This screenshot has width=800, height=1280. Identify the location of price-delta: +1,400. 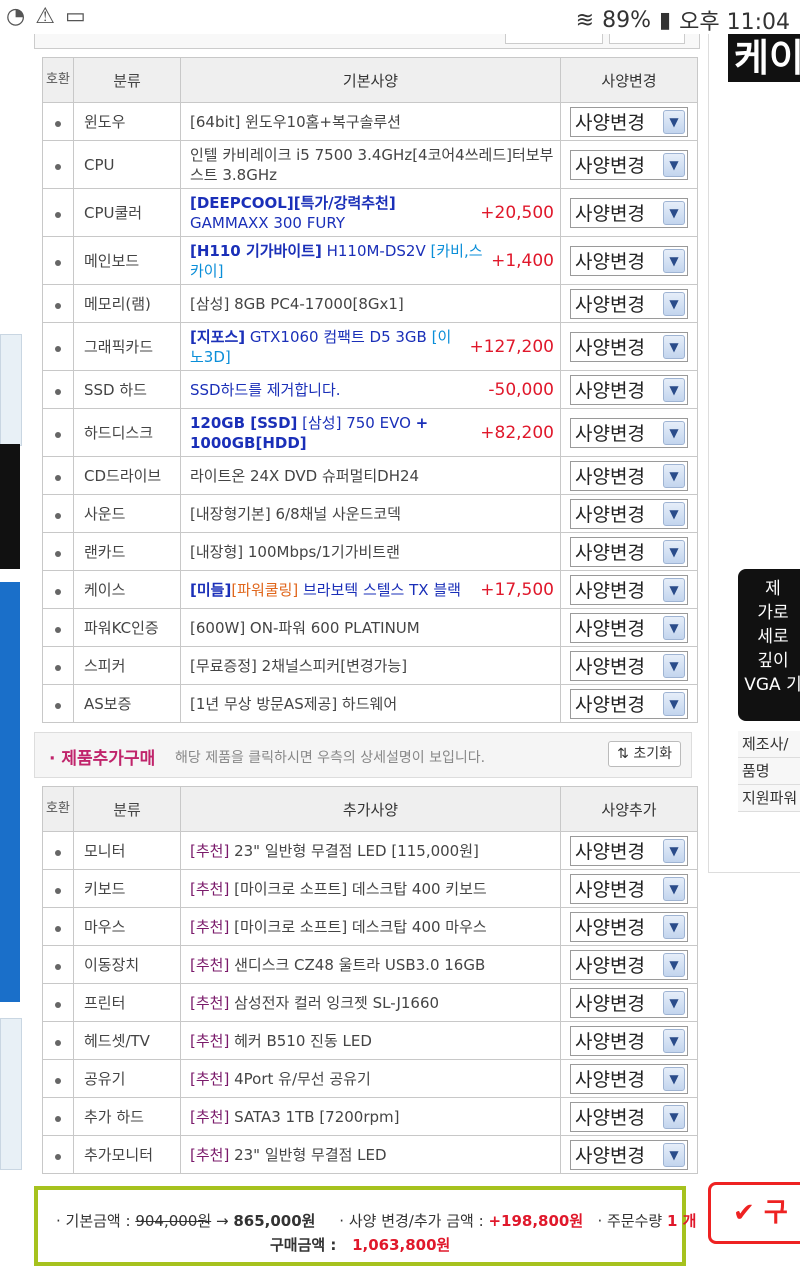
(522, 260).